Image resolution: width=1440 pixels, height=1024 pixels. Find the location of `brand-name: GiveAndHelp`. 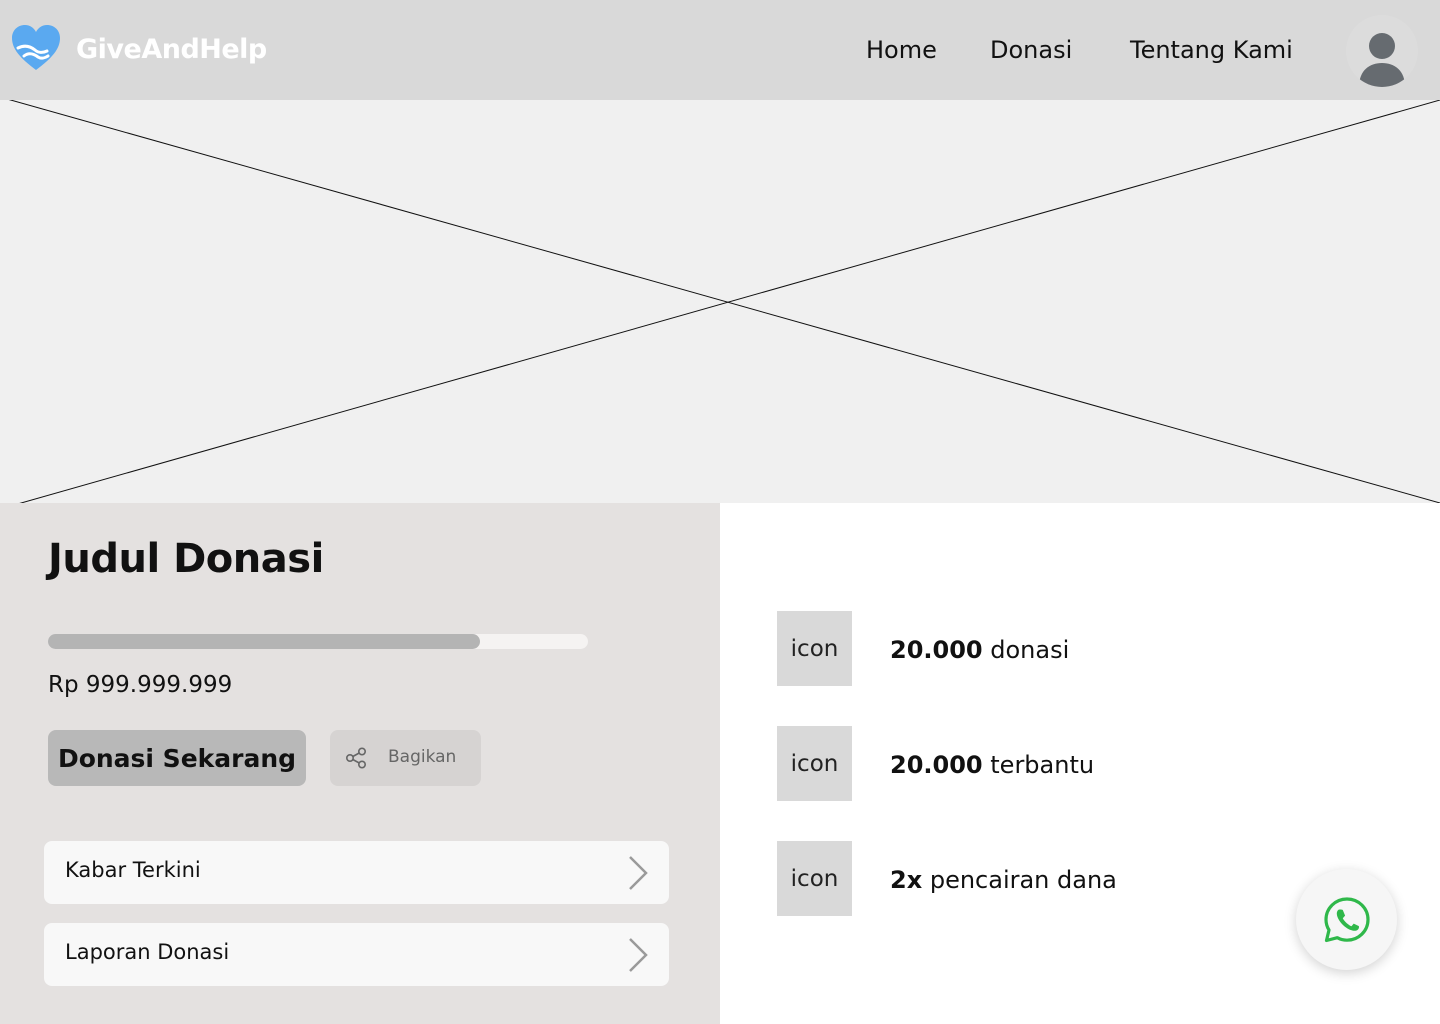

brand-name: GiveAndHelp is located at coordinates (171, 49).